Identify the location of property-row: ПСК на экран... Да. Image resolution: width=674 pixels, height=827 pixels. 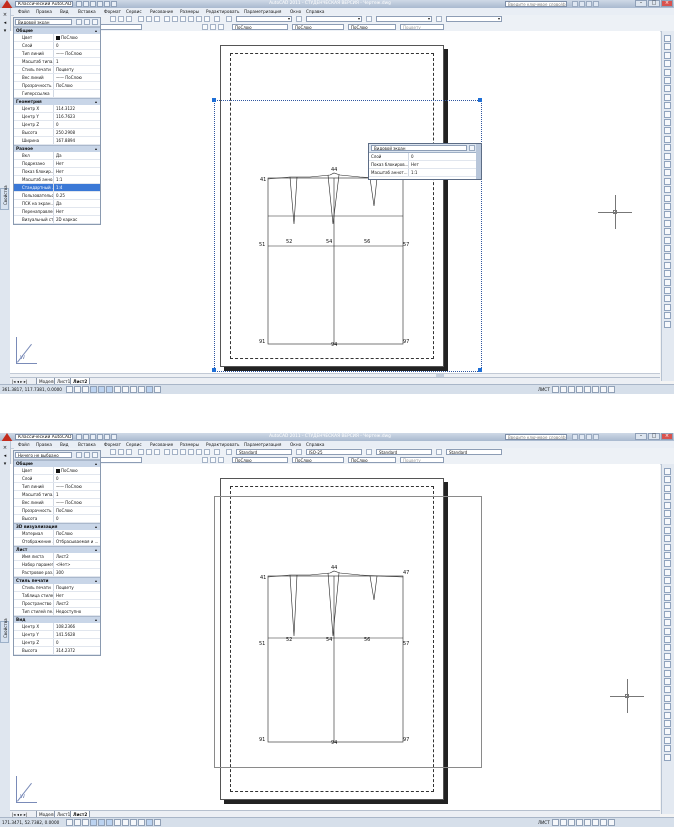
(57, 204).